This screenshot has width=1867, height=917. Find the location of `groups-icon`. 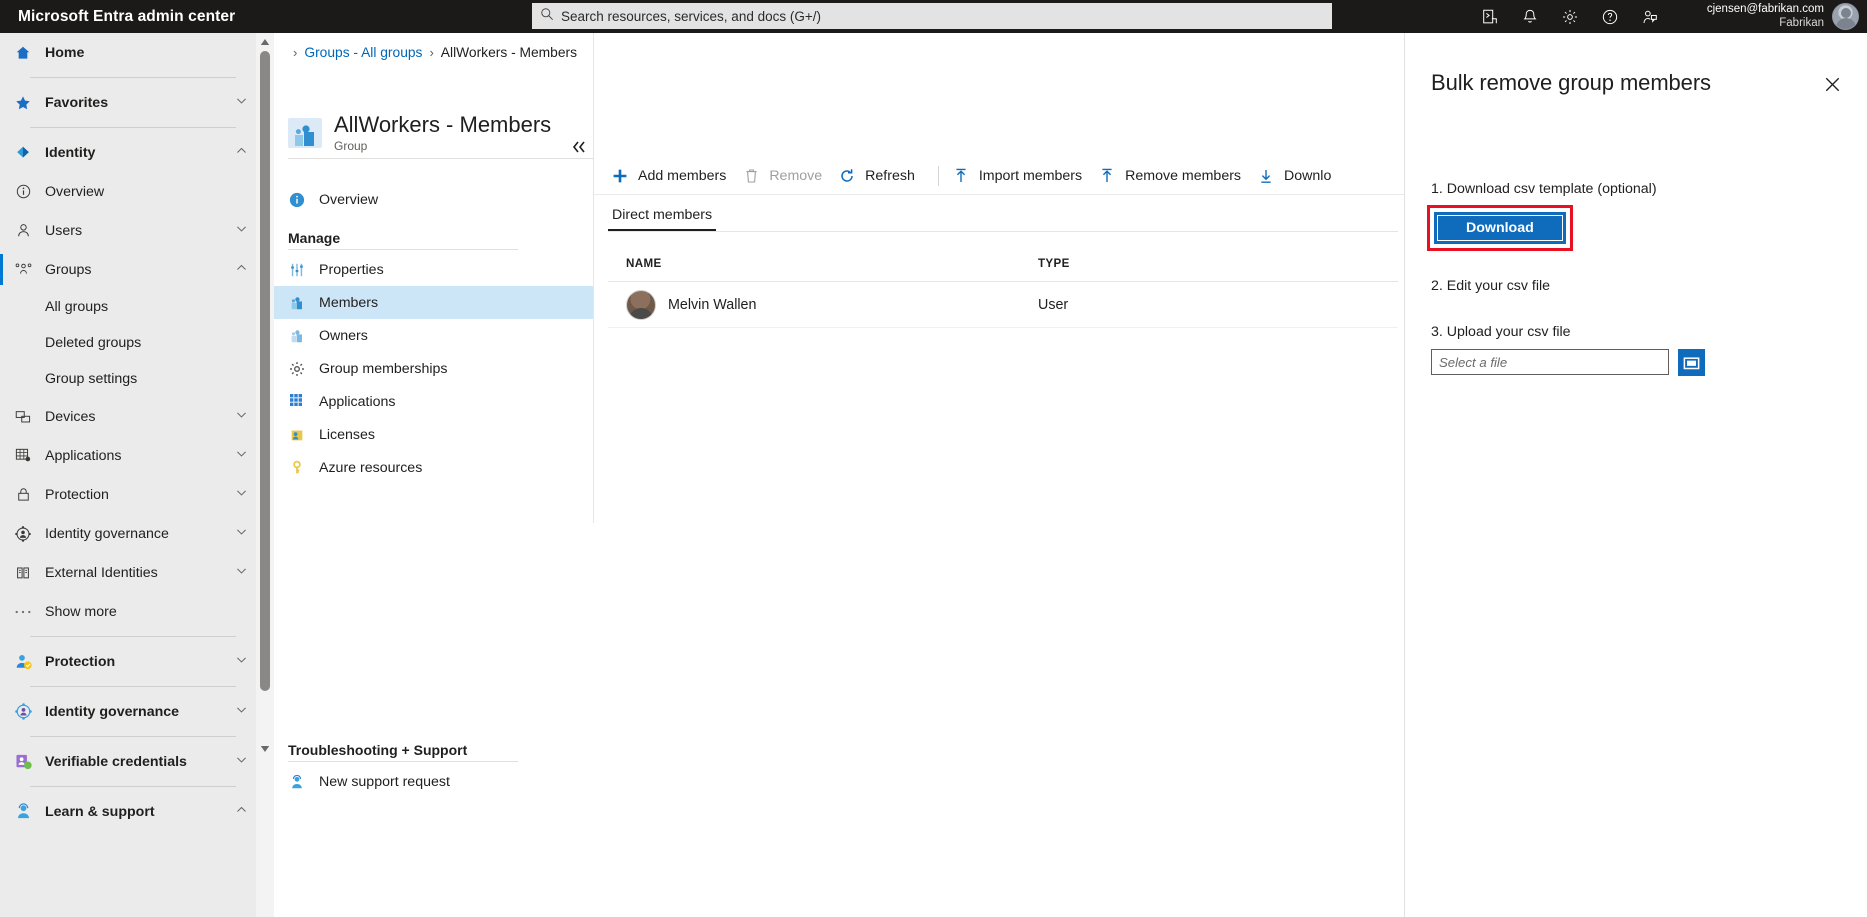

groups-icon is located at coordinates (23, 270).